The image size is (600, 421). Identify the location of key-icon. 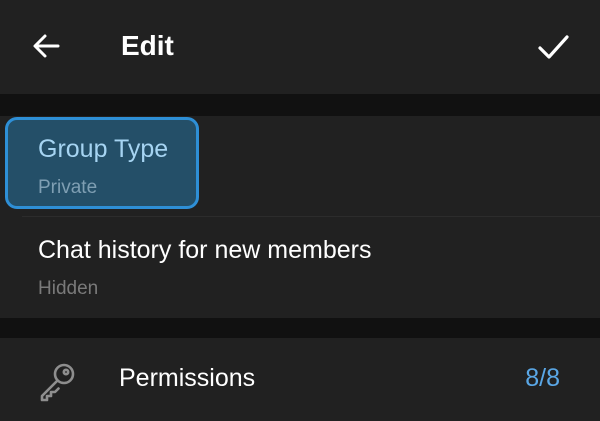
(57, 382).